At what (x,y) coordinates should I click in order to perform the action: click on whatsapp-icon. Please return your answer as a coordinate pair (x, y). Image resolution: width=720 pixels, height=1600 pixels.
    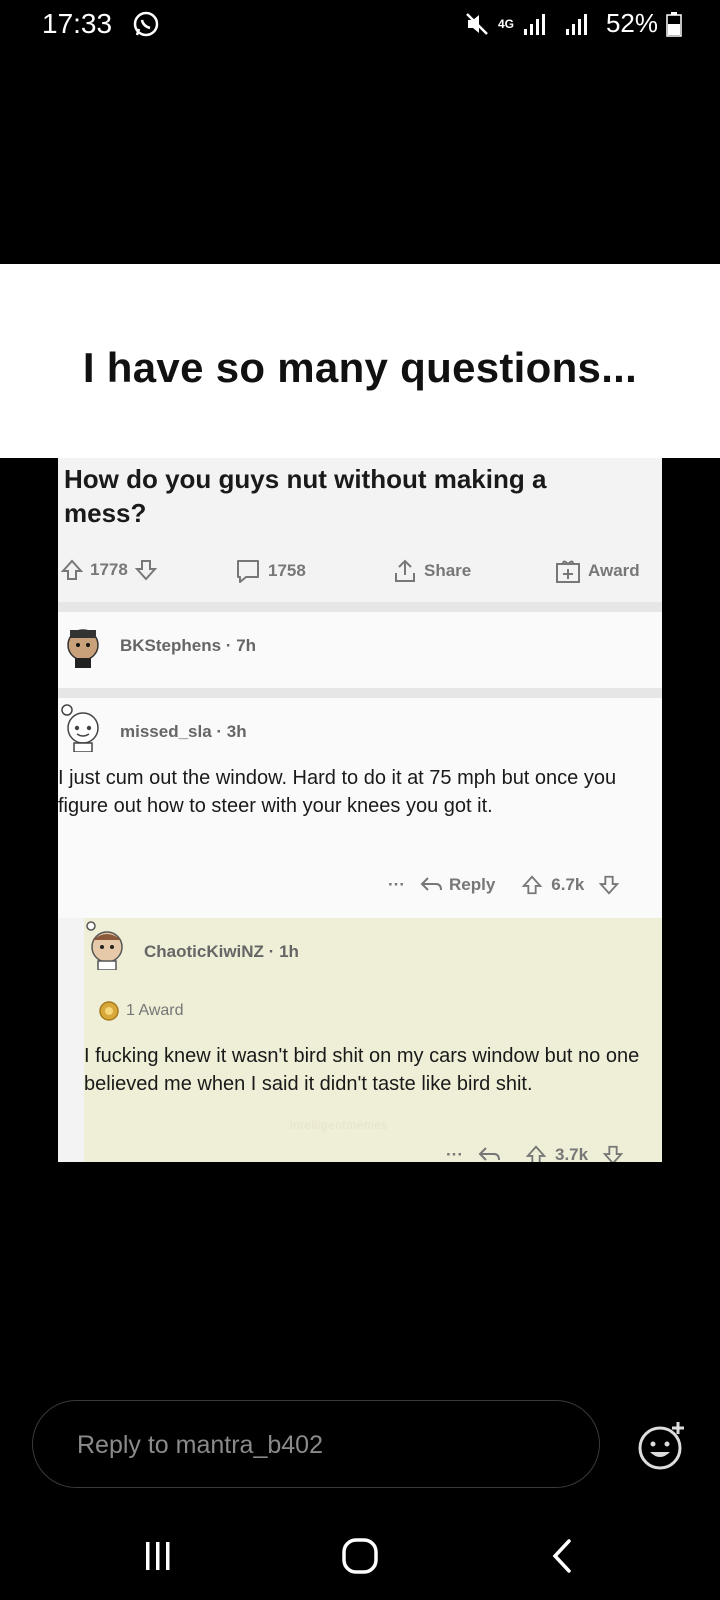
    Looking at the image, I should click on (146, 24).